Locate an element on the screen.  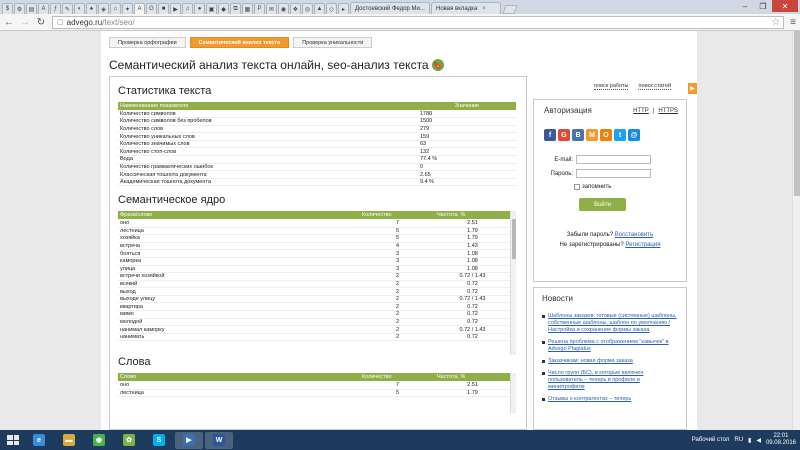
start-button is located at coordinates (13, 440).